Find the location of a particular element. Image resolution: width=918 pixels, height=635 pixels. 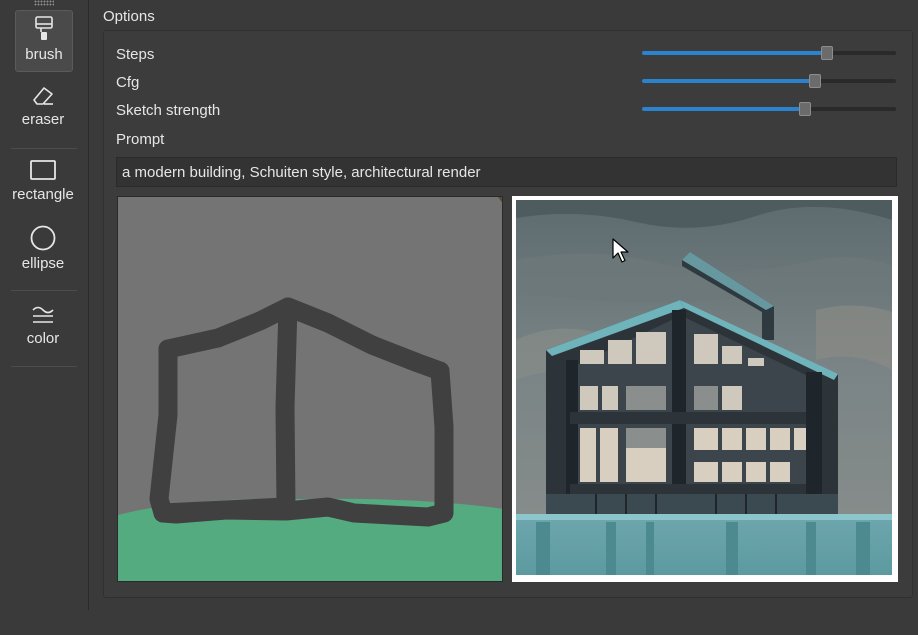

tool-label: rectangle is located at coordinates (43, 194).